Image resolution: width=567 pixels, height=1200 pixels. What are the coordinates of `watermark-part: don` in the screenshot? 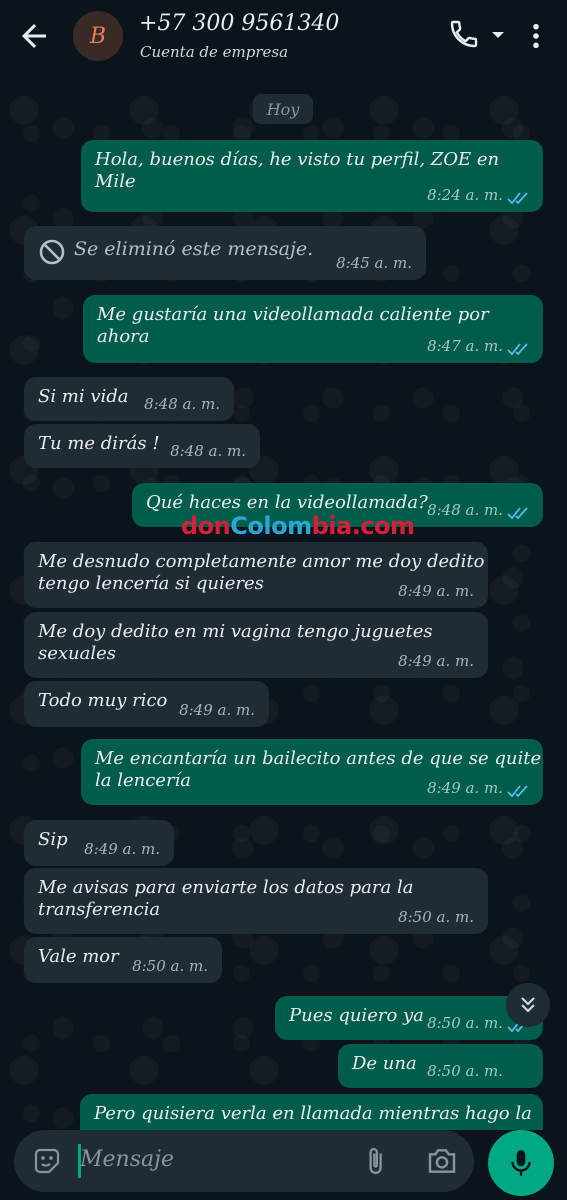 It's located at (206, 526).